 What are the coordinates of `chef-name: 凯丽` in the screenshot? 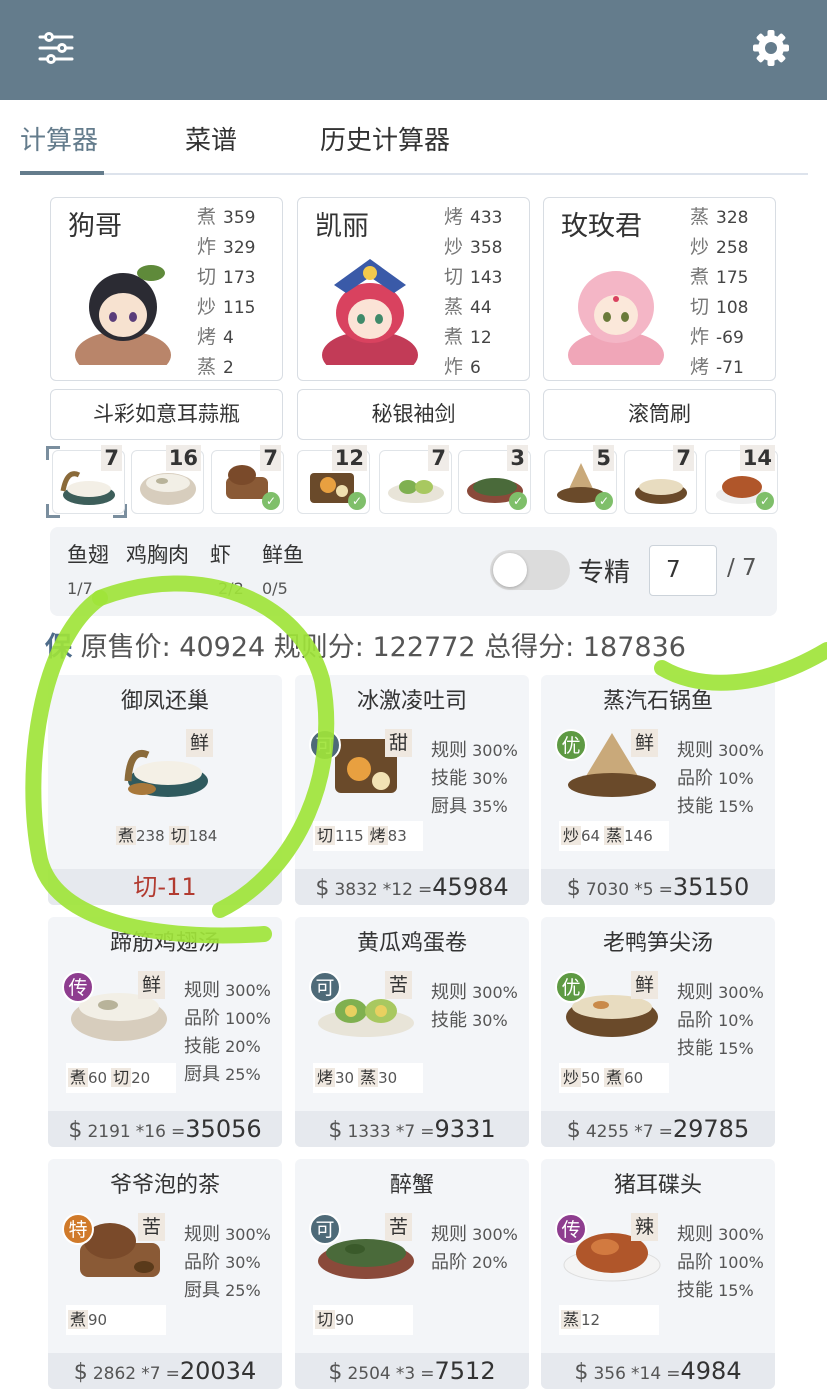 It's located at (342, 226).